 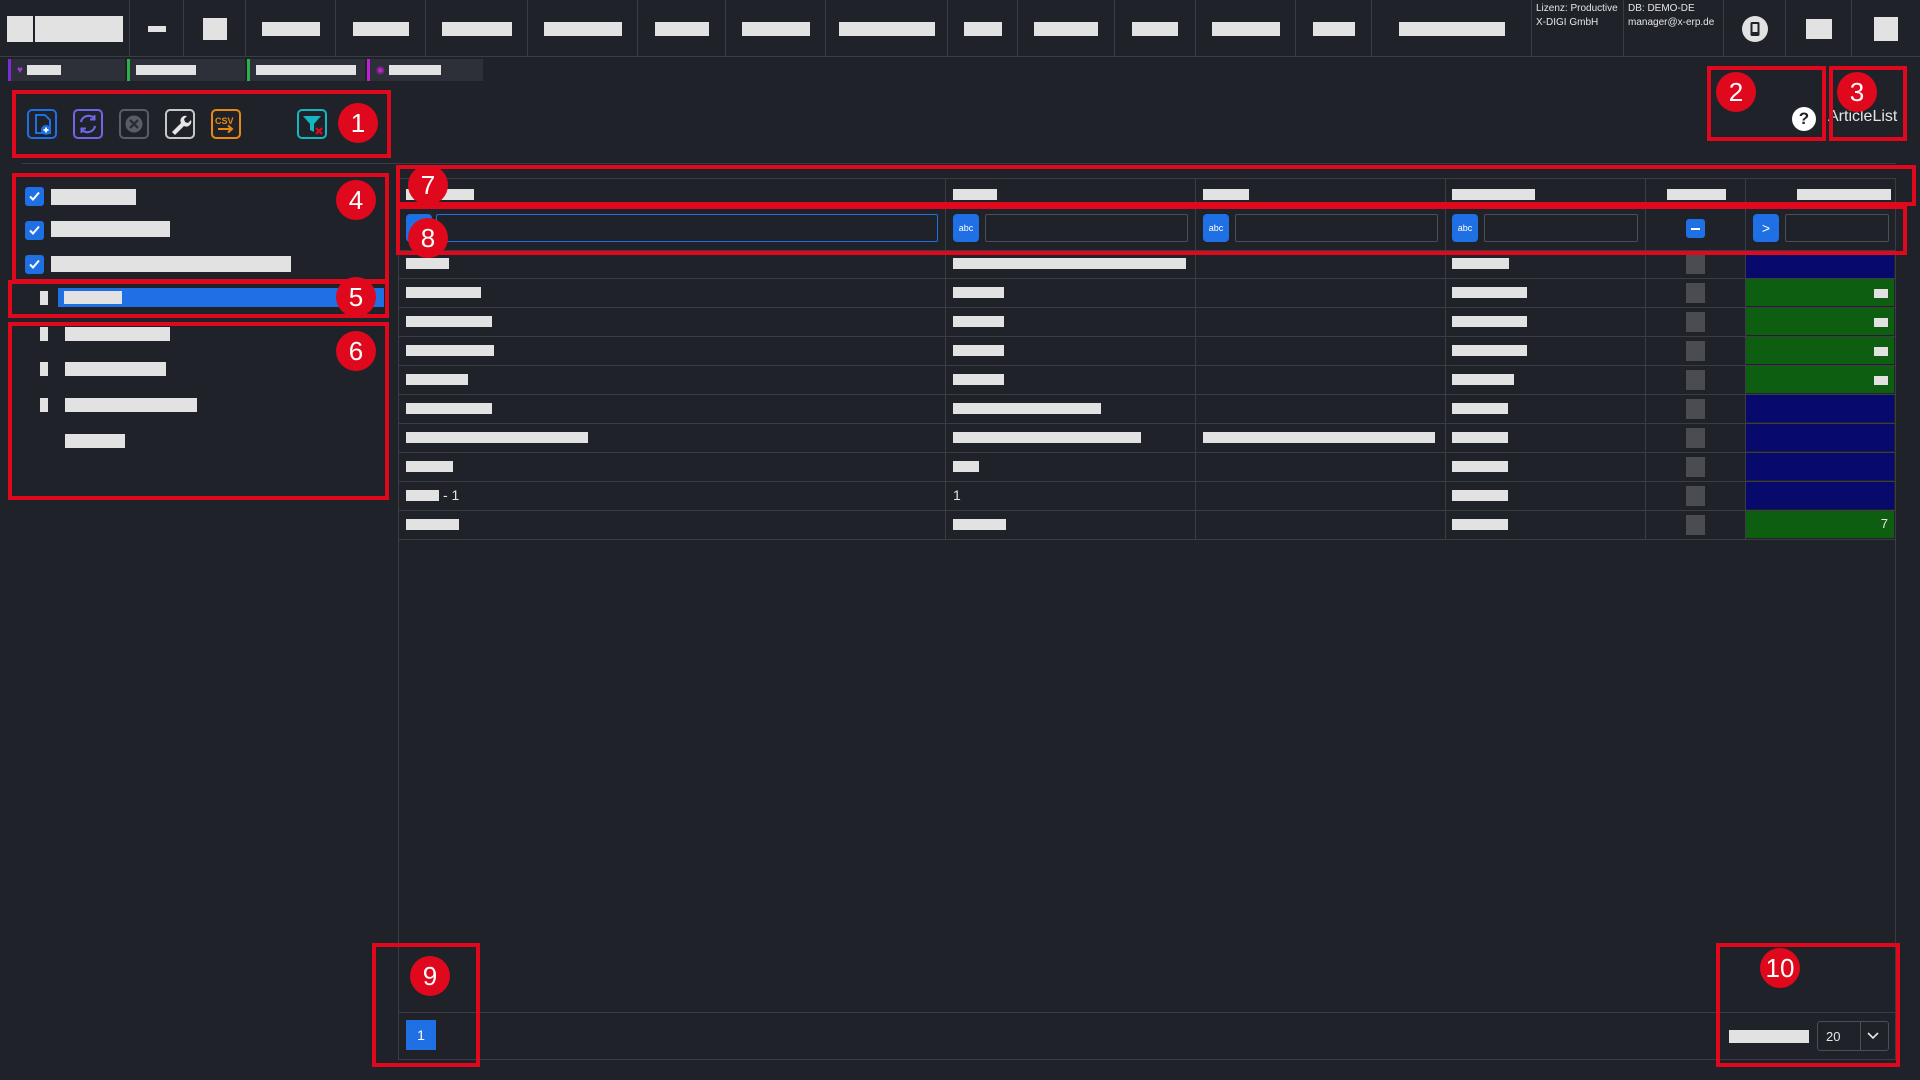 I want to click on db-label: DB: DEMO-DE, so click(x=1661, y=8).